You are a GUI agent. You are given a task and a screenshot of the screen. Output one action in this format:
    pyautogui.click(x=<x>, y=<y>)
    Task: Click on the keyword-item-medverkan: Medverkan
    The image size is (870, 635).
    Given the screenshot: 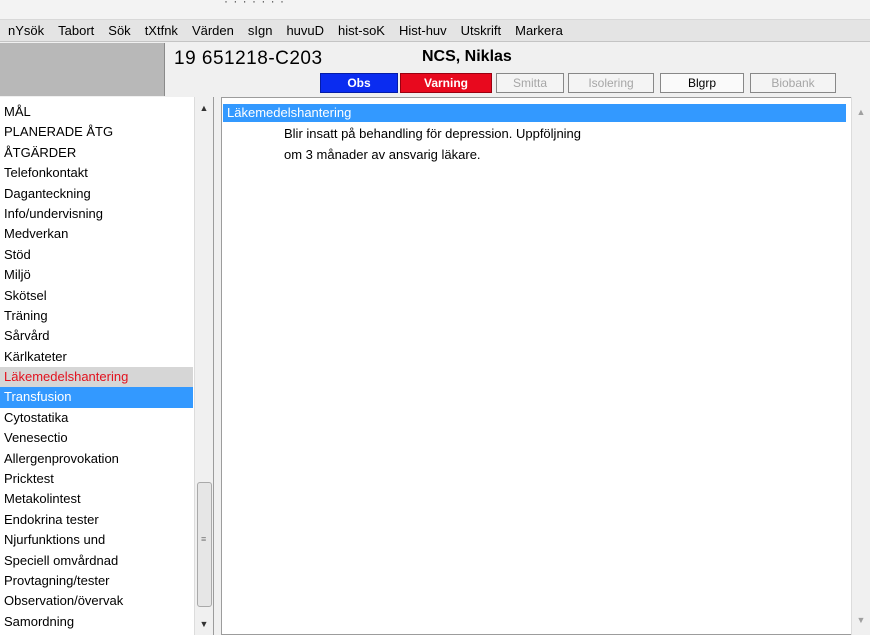 What is the action you would take?
    pyautogui.click(x=96, y=234)
    